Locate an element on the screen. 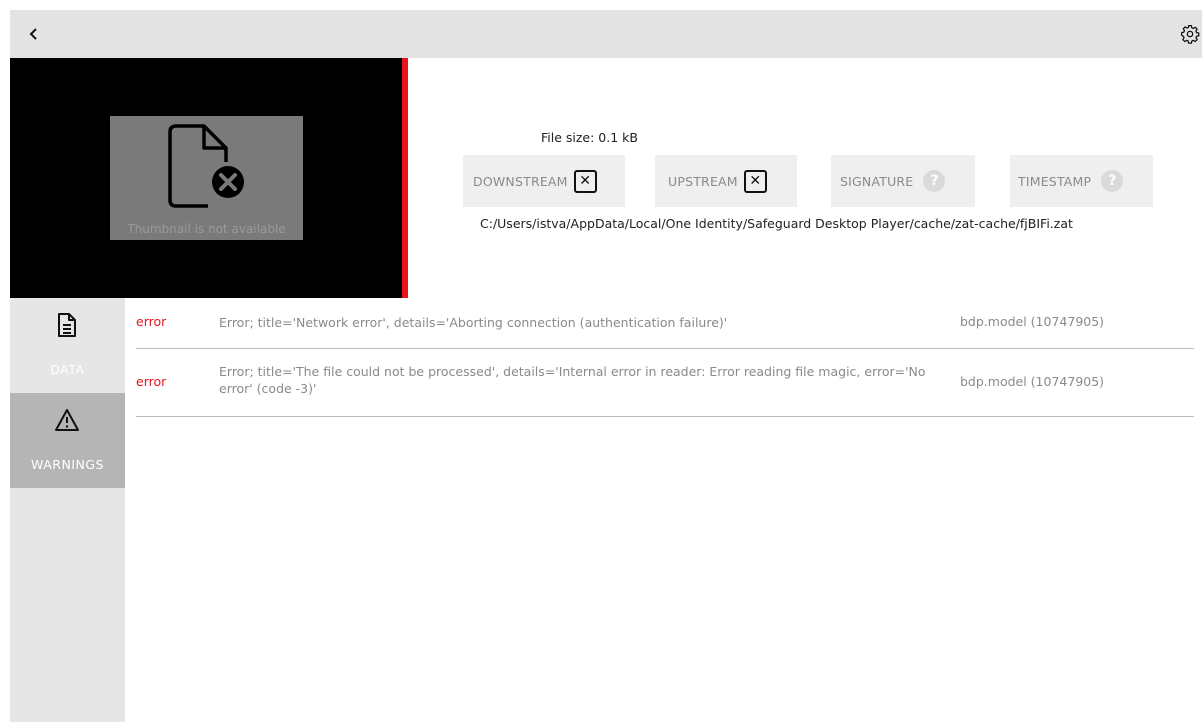  warning-icon is located at coordinates (67, 420).